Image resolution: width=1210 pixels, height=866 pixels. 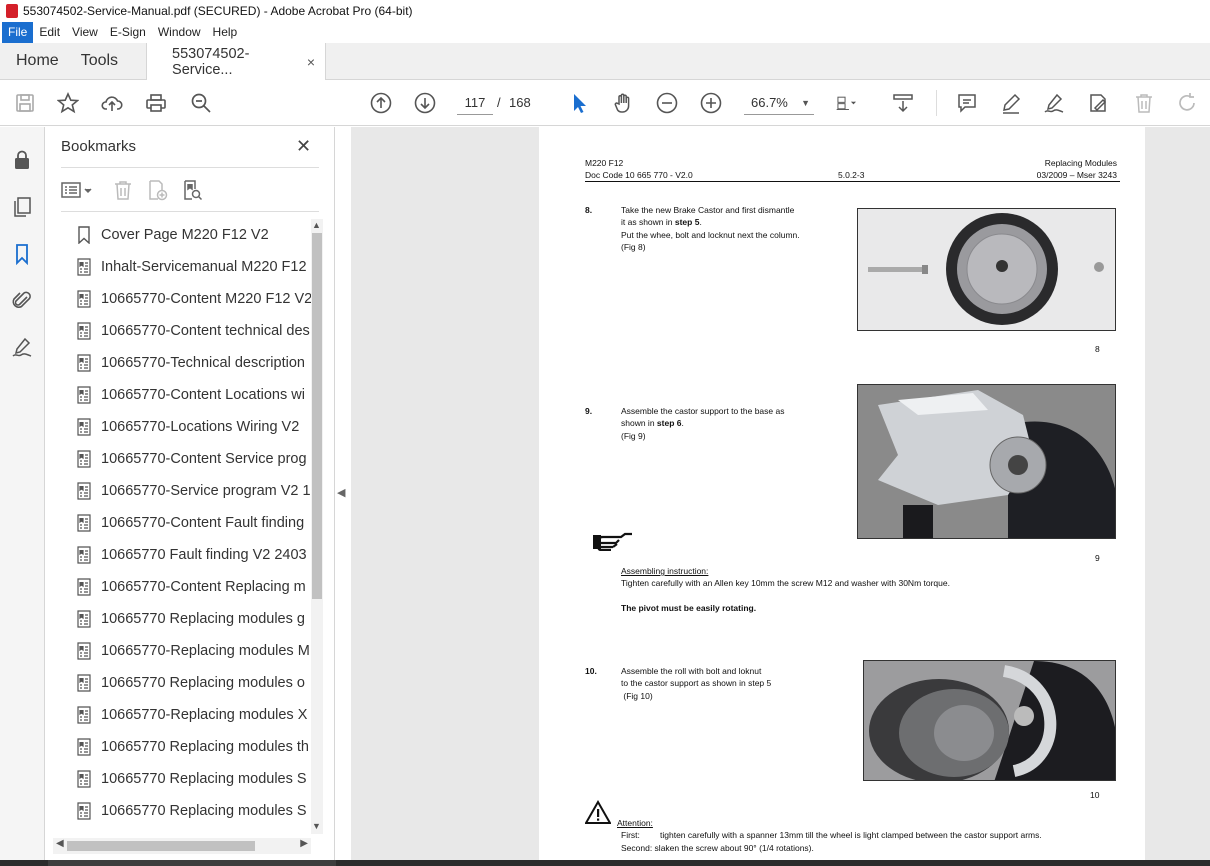 I want to click on figure-9-photo, so click(x=986, y=461).